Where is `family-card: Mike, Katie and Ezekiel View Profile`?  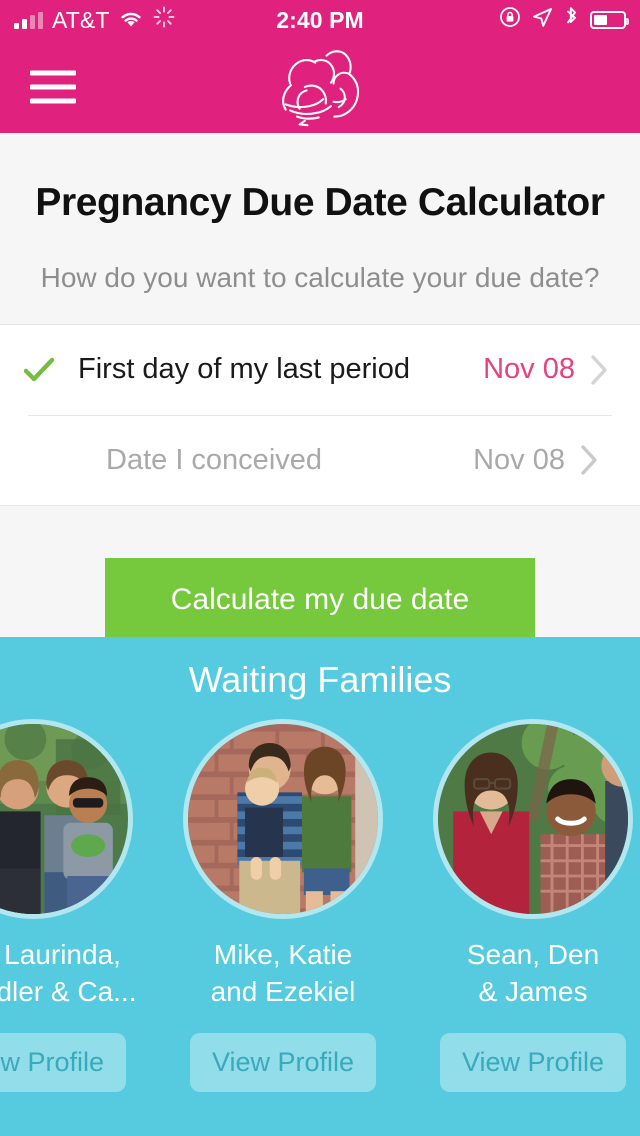 family-card: Mike, Katie and Ezekiel View Profile is located at coordinates (283, 905).